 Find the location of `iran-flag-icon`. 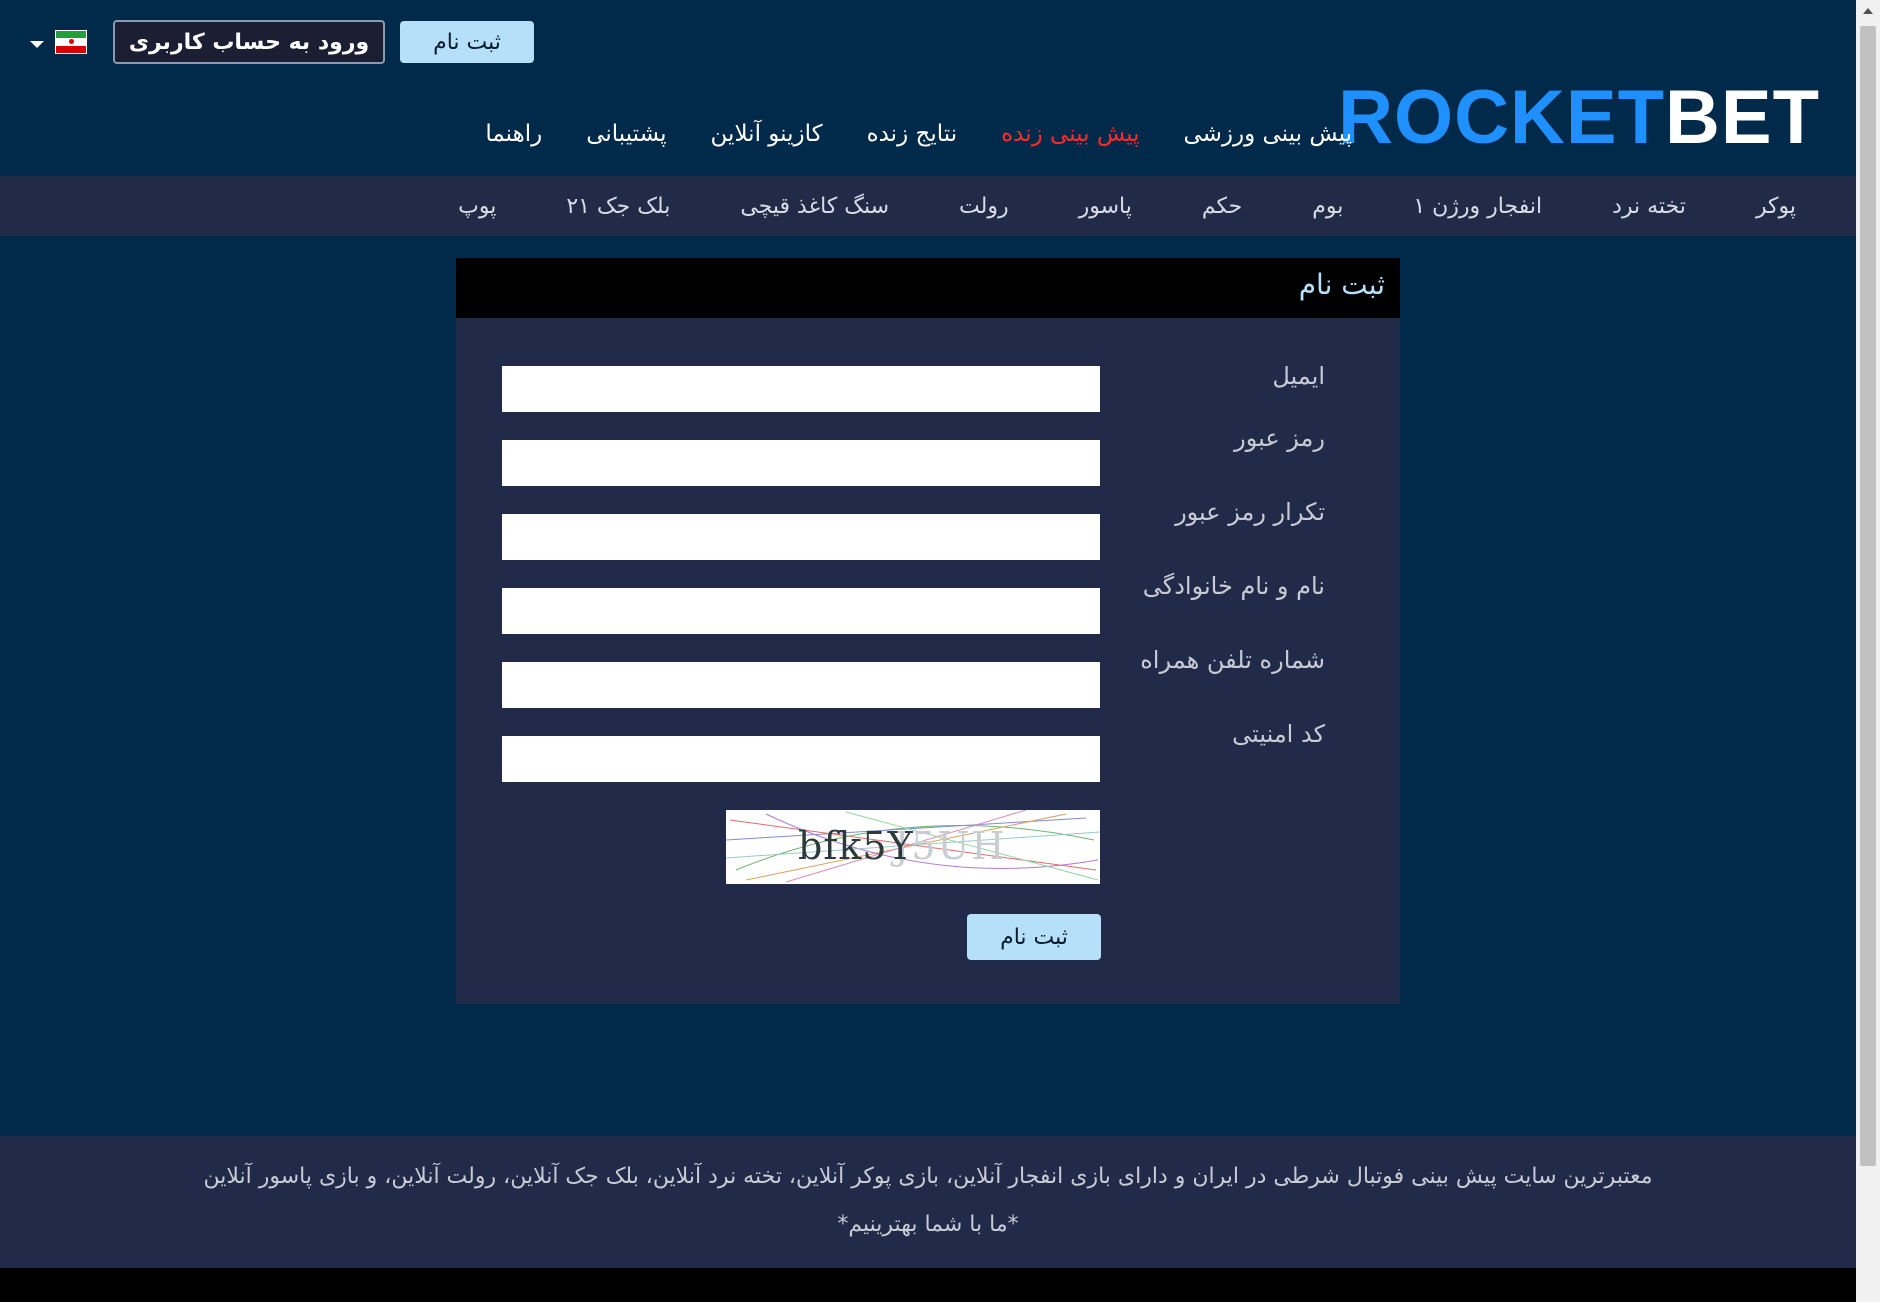

iran-flag-icon is located at coordinates (71, 42).